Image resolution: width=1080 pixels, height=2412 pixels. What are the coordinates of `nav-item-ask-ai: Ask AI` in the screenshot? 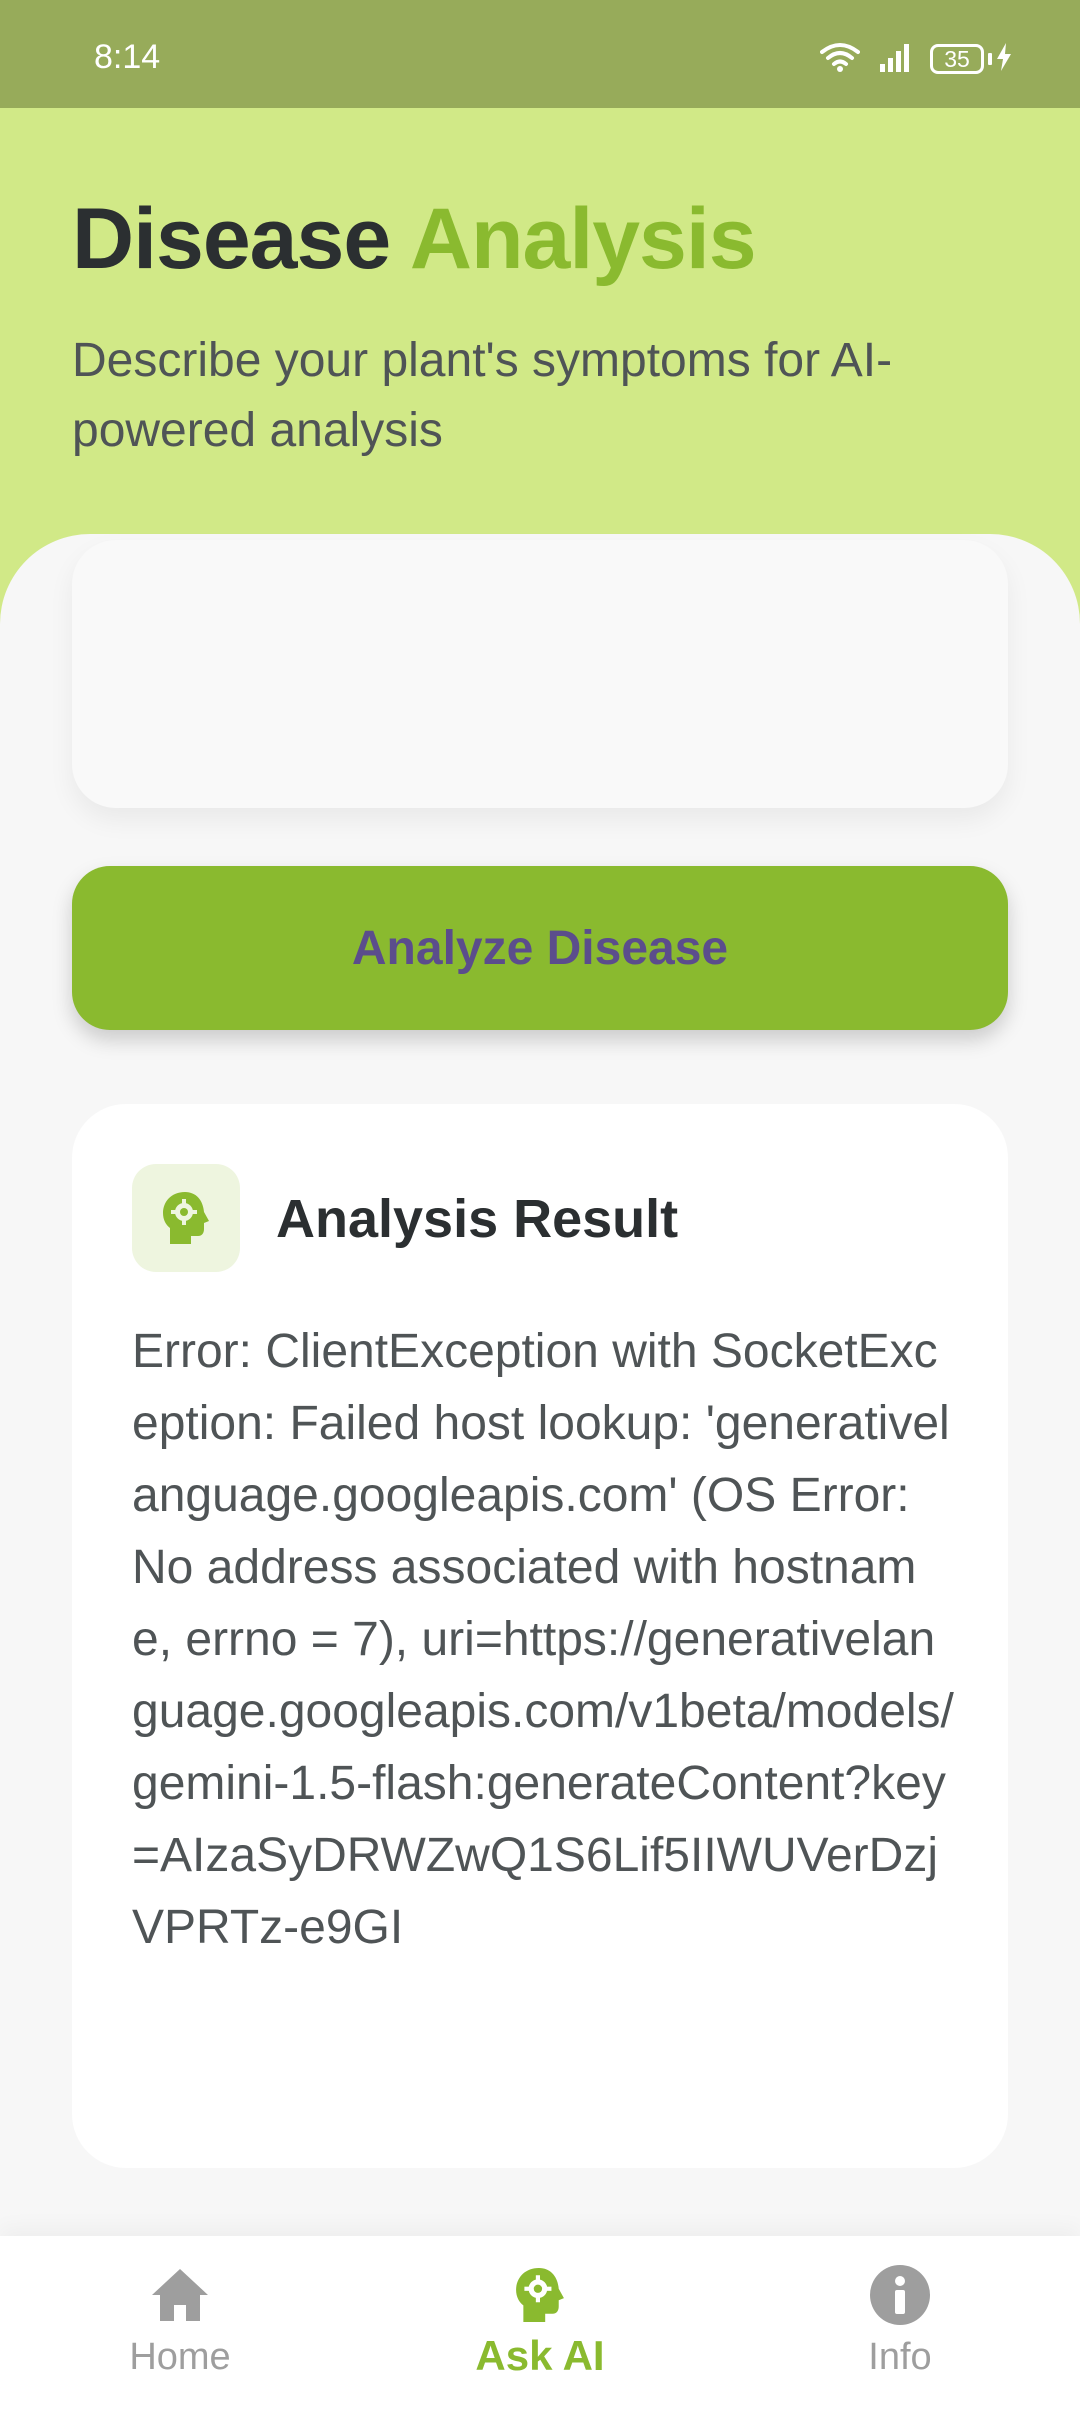 It's located at (540, 2324).